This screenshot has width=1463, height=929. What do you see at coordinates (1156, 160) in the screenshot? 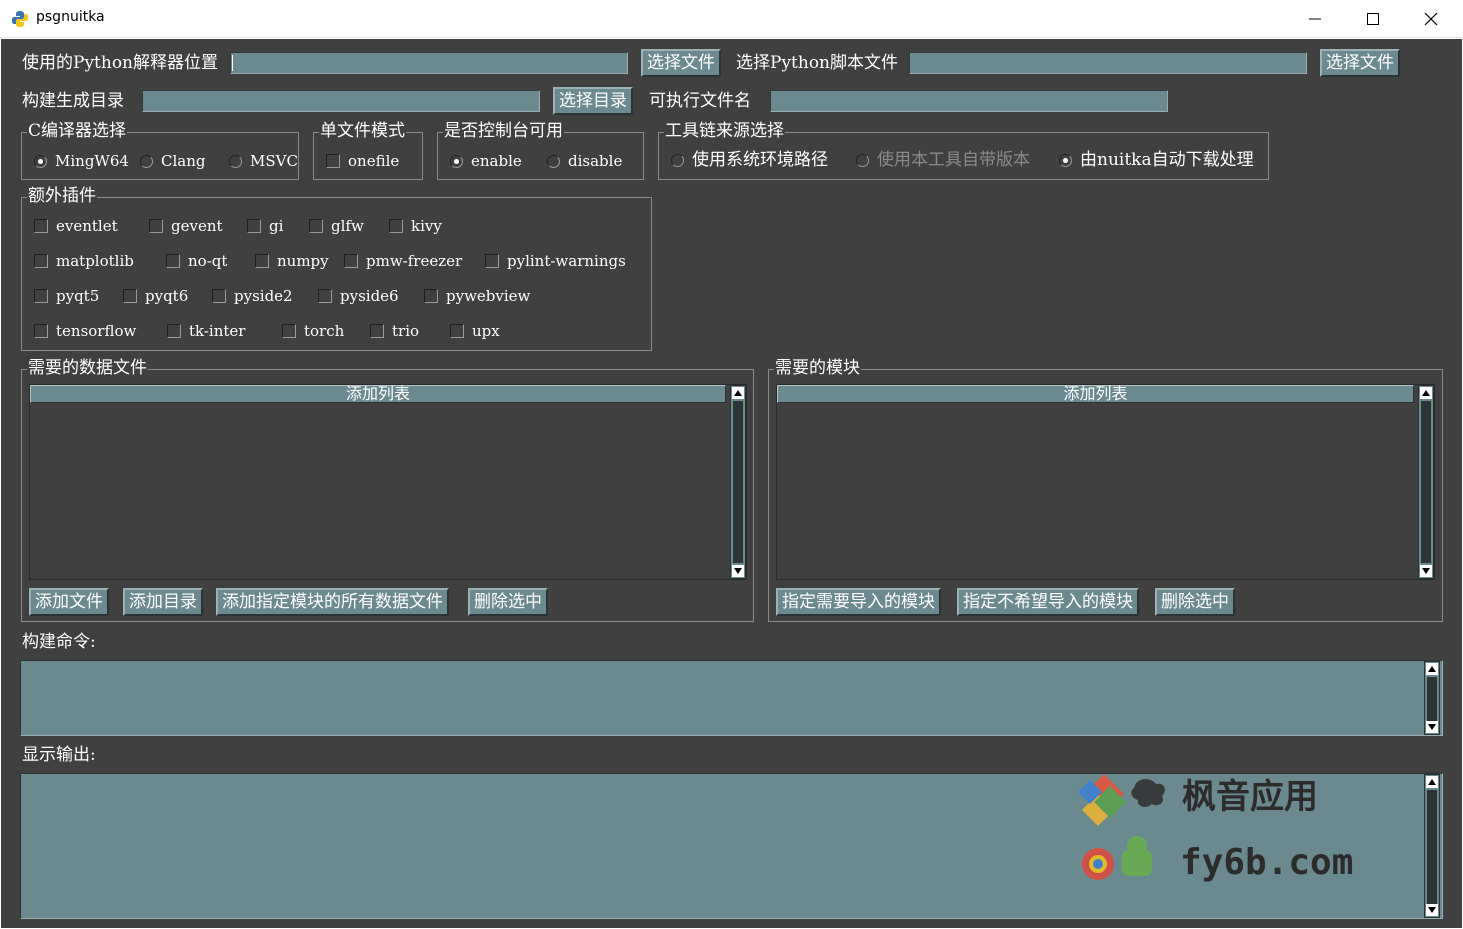
I see `radio-nuitka-download: 由nuitka自动下载处理` at bounding box center [1156, 160].